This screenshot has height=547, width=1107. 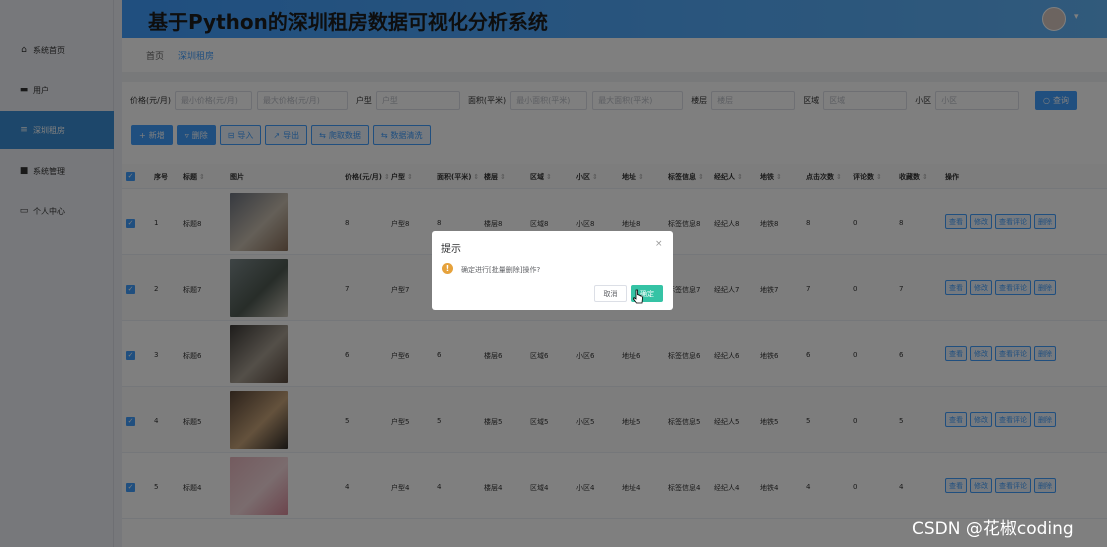 What do you see at coordinates (993, 529) in the screenshot?
I see `watermark: CSDN @花椒coding` at bounding box center [993, 529].